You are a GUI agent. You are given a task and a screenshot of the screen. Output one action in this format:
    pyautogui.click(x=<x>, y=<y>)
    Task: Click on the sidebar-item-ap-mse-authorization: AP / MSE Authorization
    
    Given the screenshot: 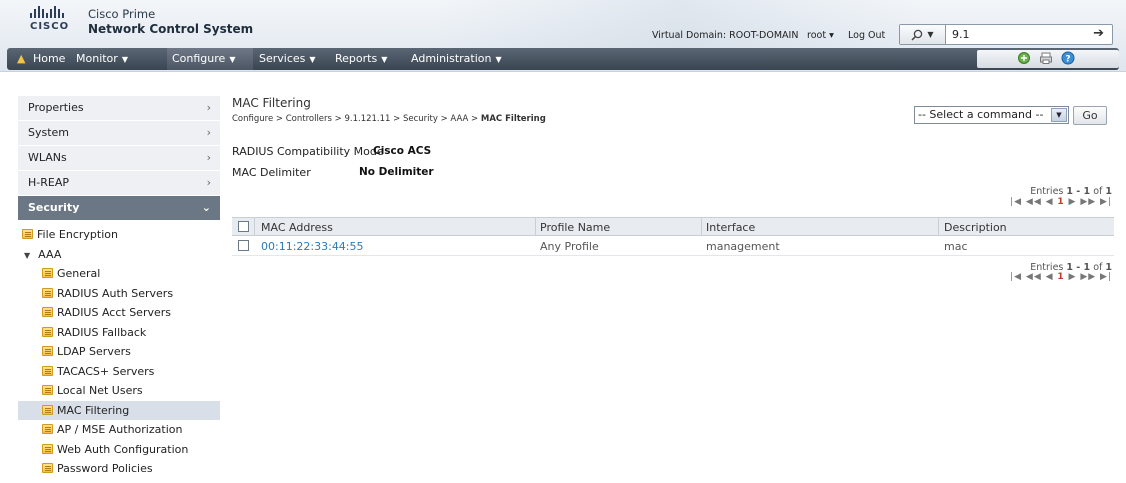 What is the action you would take?
    pyautogui.click(x=119, y=430)
    